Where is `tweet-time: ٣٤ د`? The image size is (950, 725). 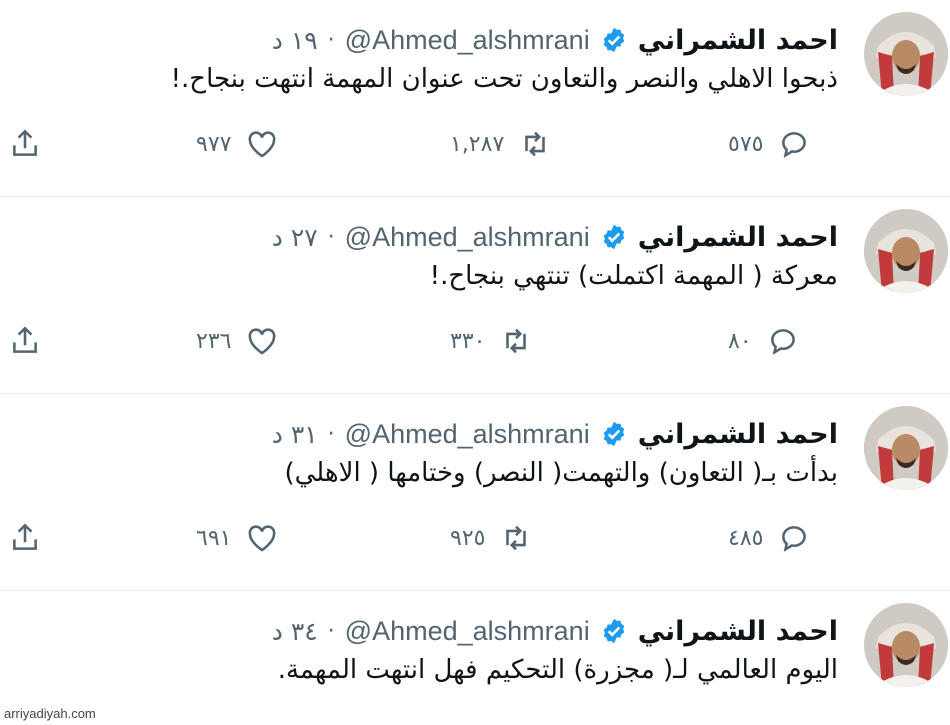
tweet-time: ٣٤ د is located at coordinates (295, 631).